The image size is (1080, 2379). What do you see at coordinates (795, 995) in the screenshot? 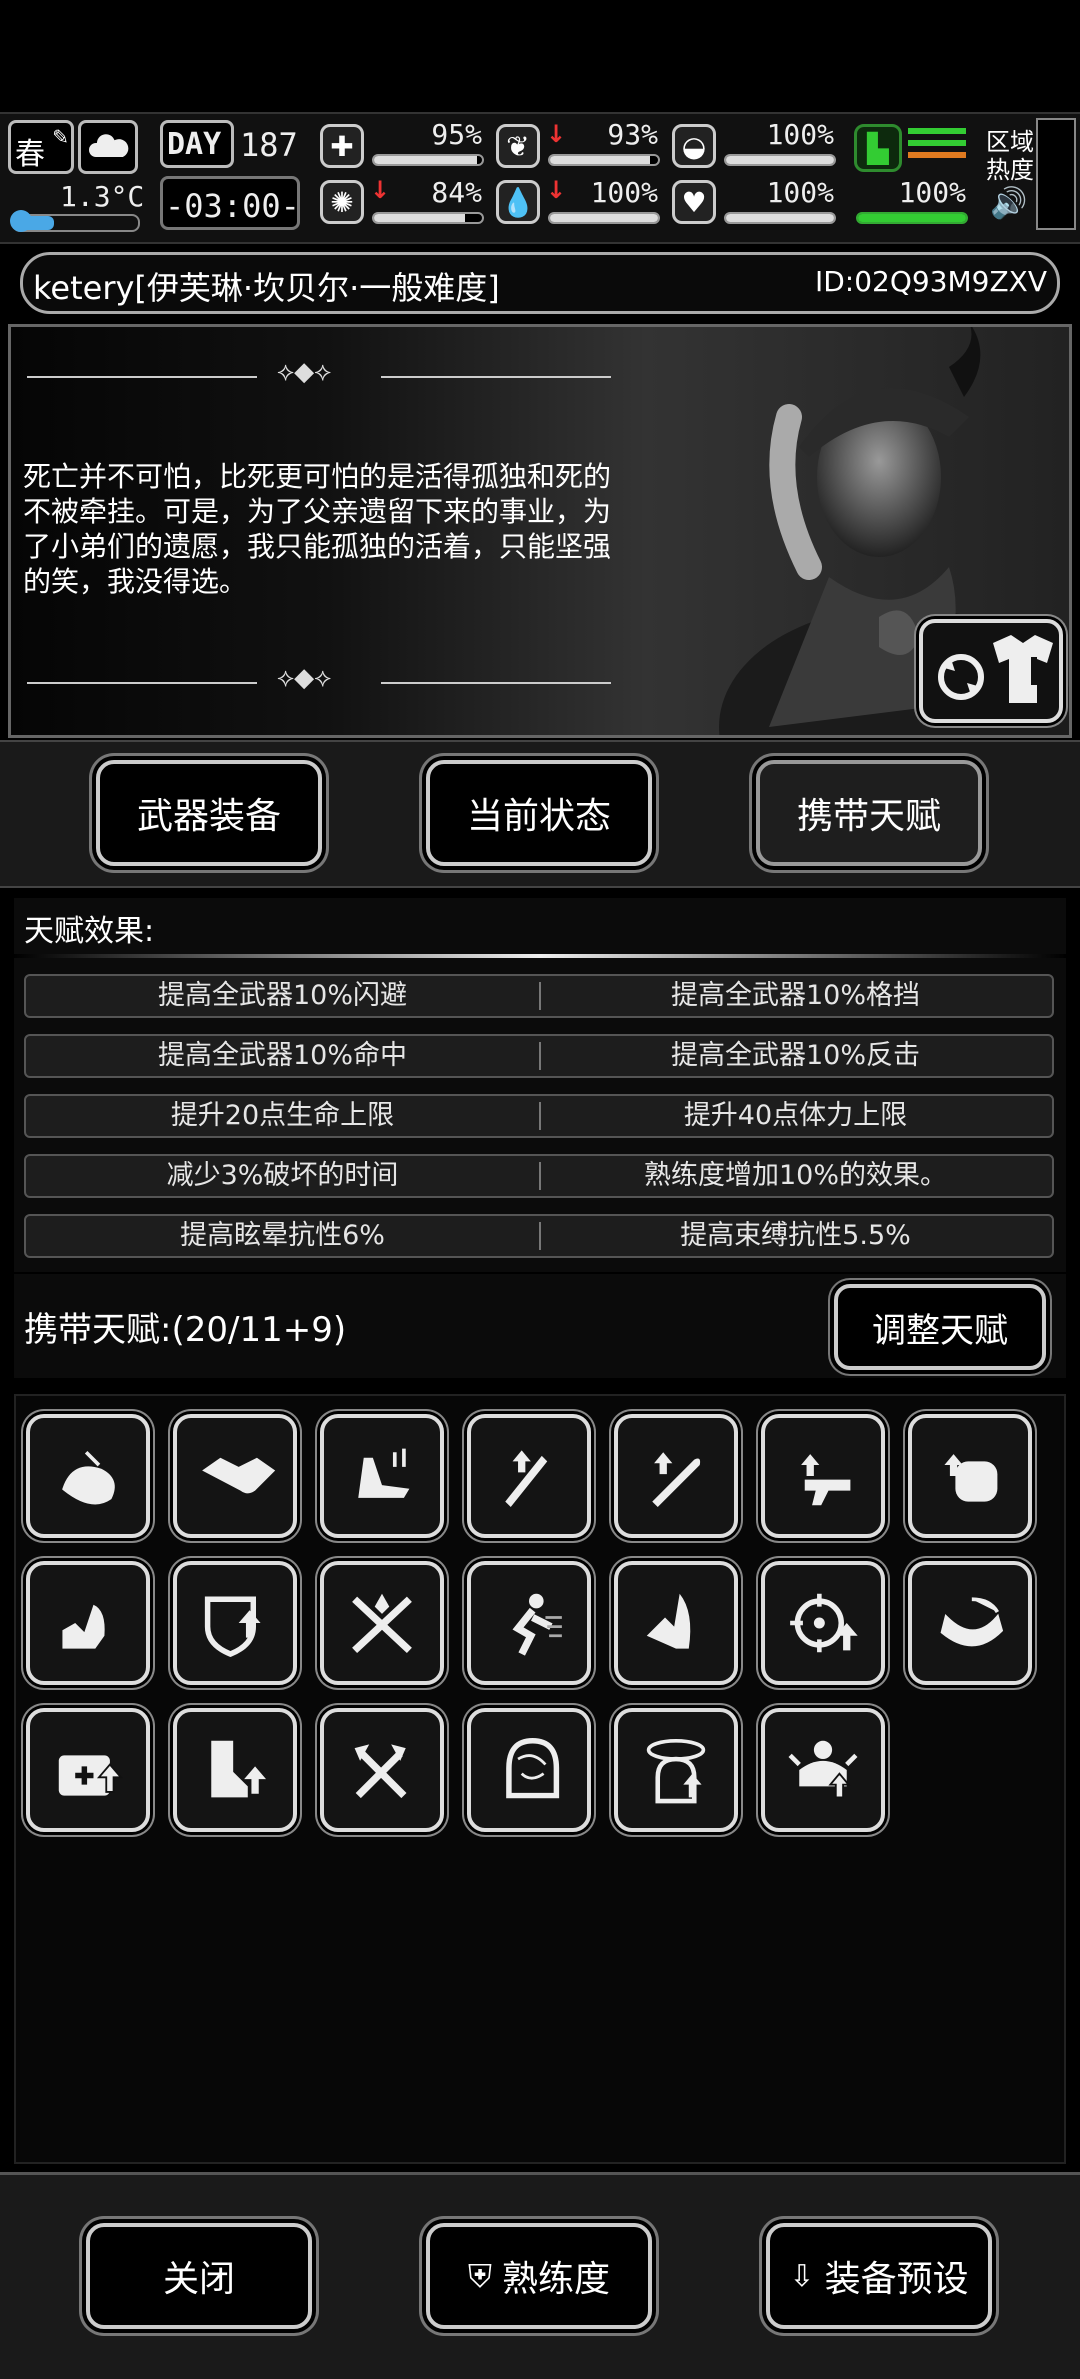
I see `effect-text: 提高全武器10%格挡` at bounding box center [795, 995].